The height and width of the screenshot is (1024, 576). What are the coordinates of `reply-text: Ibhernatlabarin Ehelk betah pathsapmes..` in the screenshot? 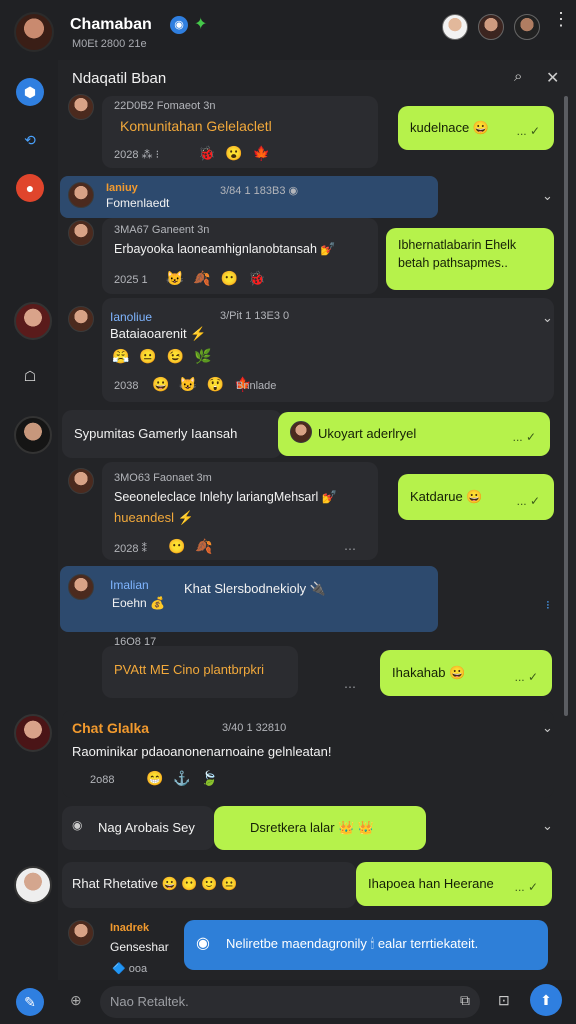 It's located at (457, 254).